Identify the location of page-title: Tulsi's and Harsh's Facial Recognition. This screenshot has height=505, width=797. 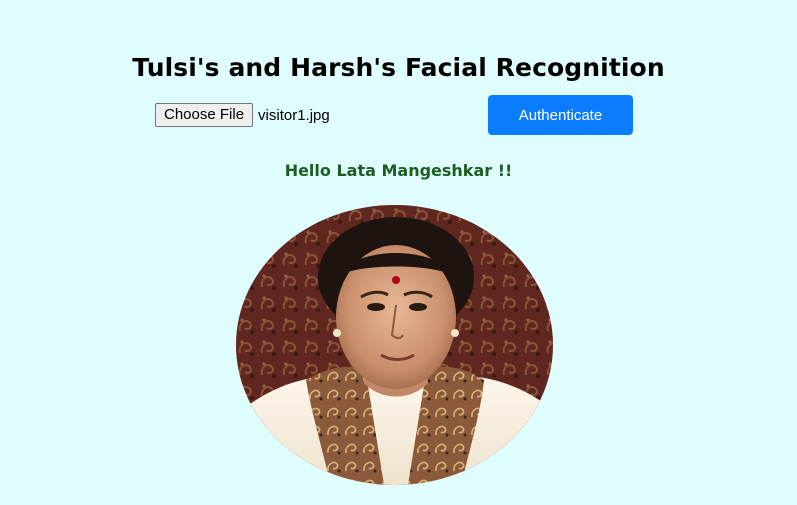
(398, 67).